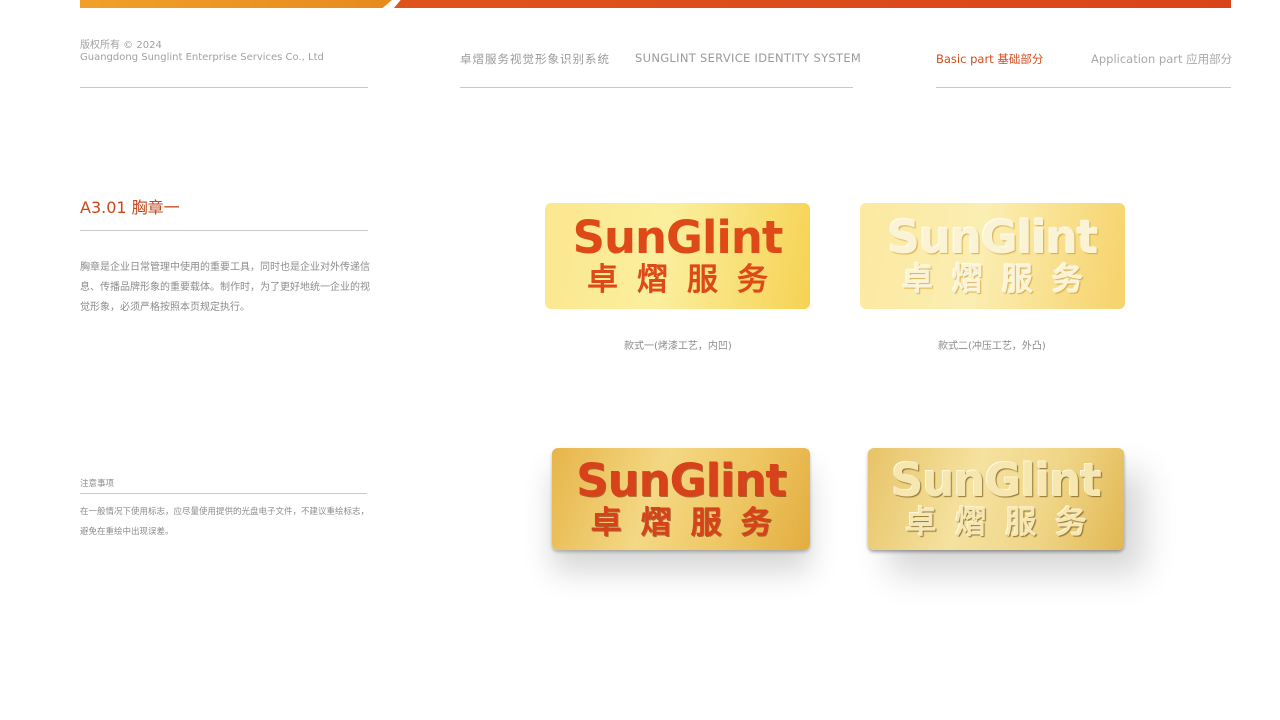 The height and width of the screenshot is (720, 1280). I want to click on system-title-cn: 卓熠服务视觉形象识别系统, so click(535, 59).